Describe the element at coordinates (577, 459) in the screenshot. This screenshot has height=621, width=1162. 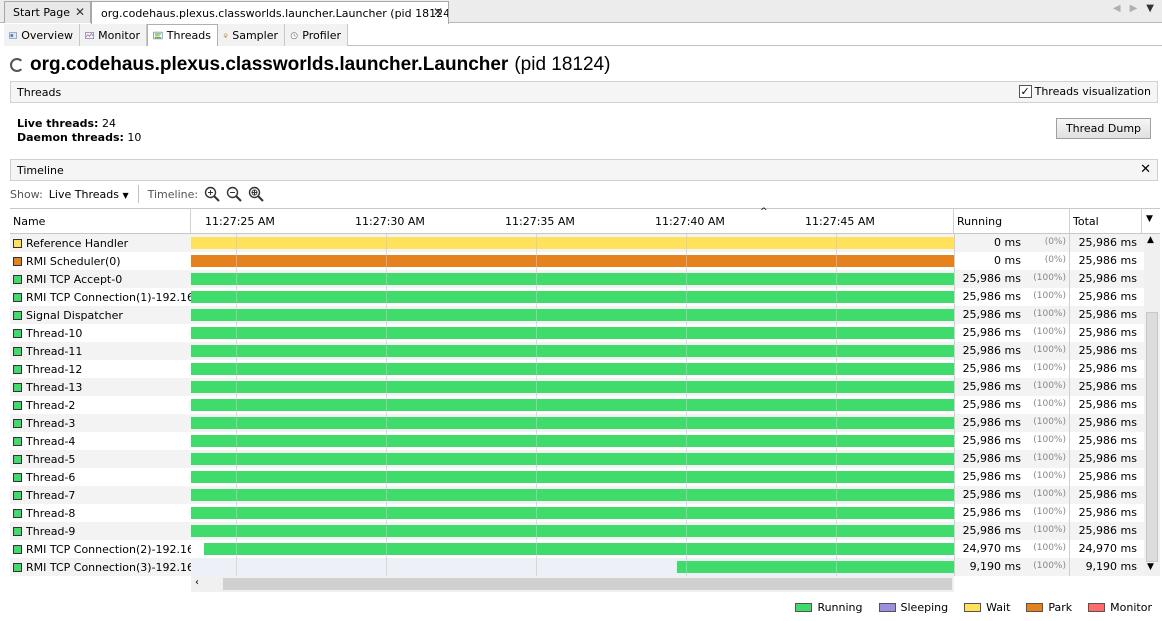
I see `table-row: Thread-5 25,986 ms (100%) 25,986 ms` at that location.